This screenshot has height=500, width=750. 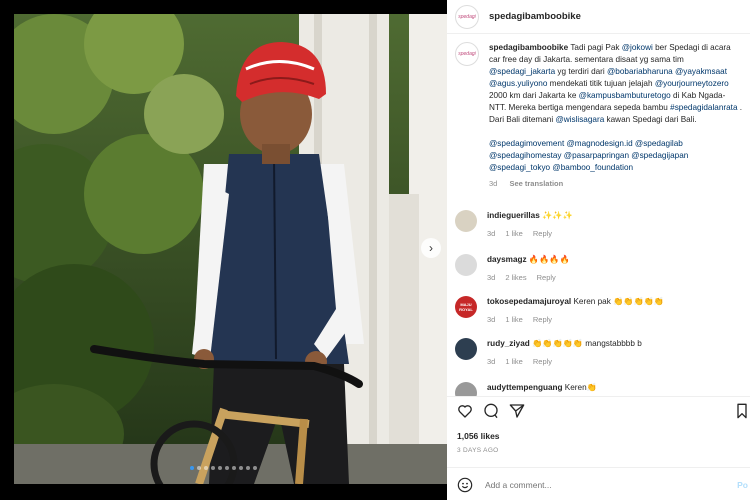 I want to click on comment-username: tokosepedamajuroyal, so click(x=529, y=301).